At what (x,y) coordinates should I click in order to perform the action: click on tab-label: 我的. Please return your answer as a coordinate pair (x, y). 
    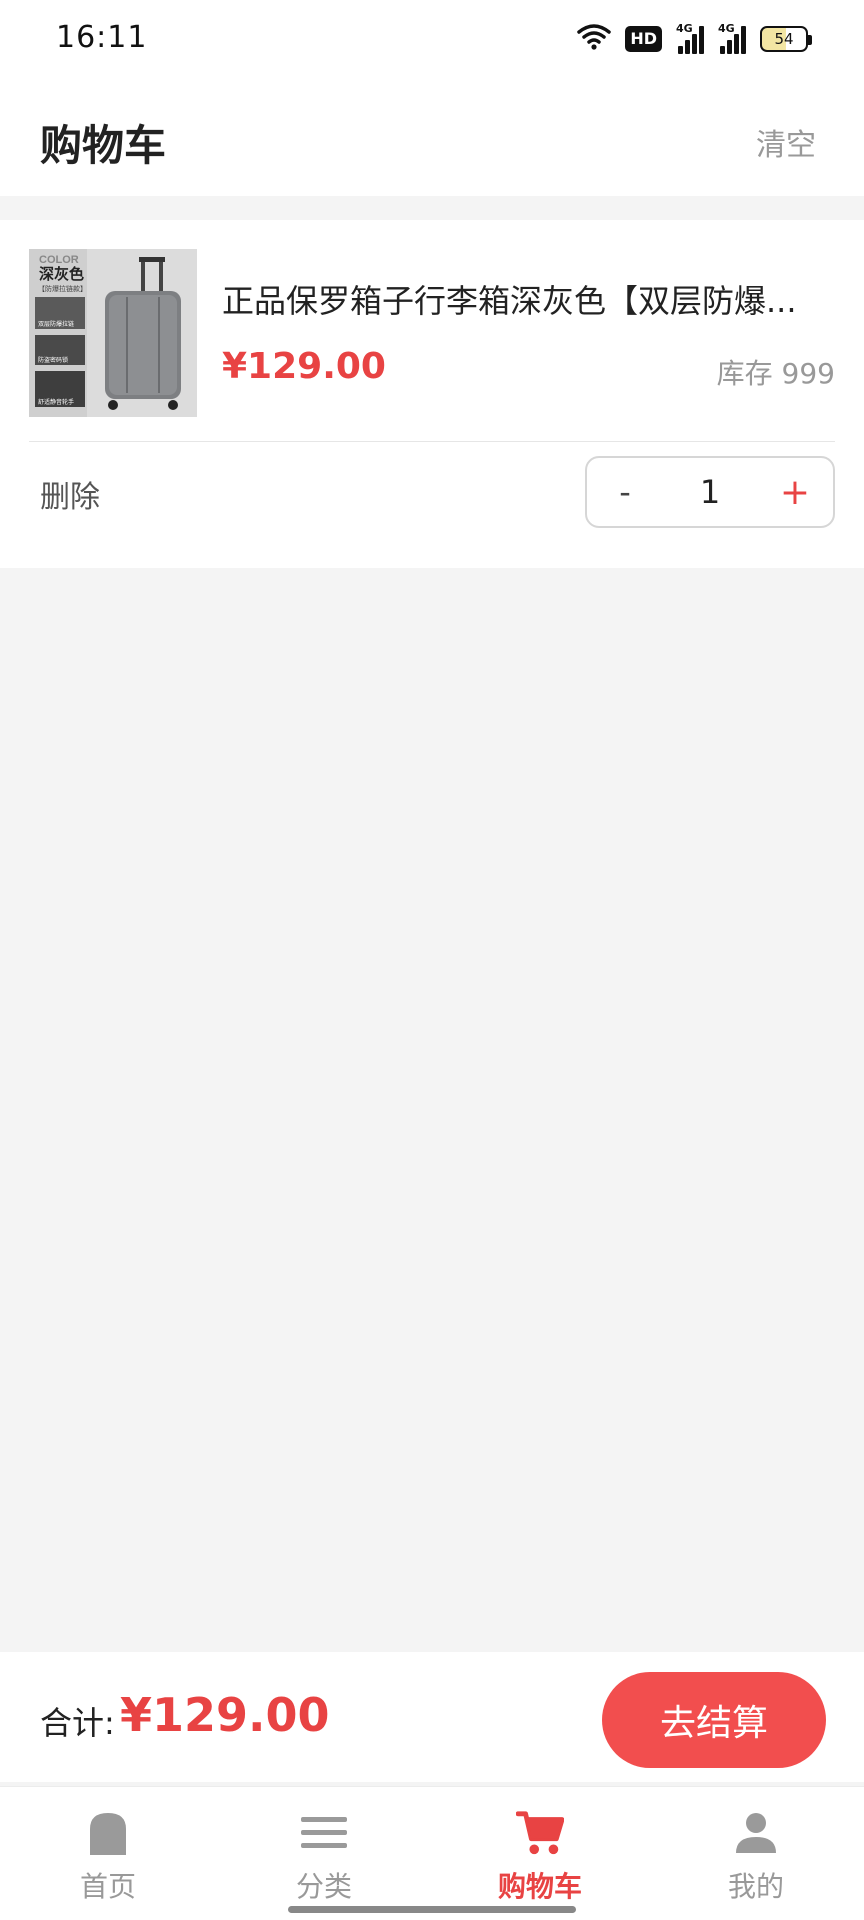
    Looking at the image, I should click on (755, 1886).